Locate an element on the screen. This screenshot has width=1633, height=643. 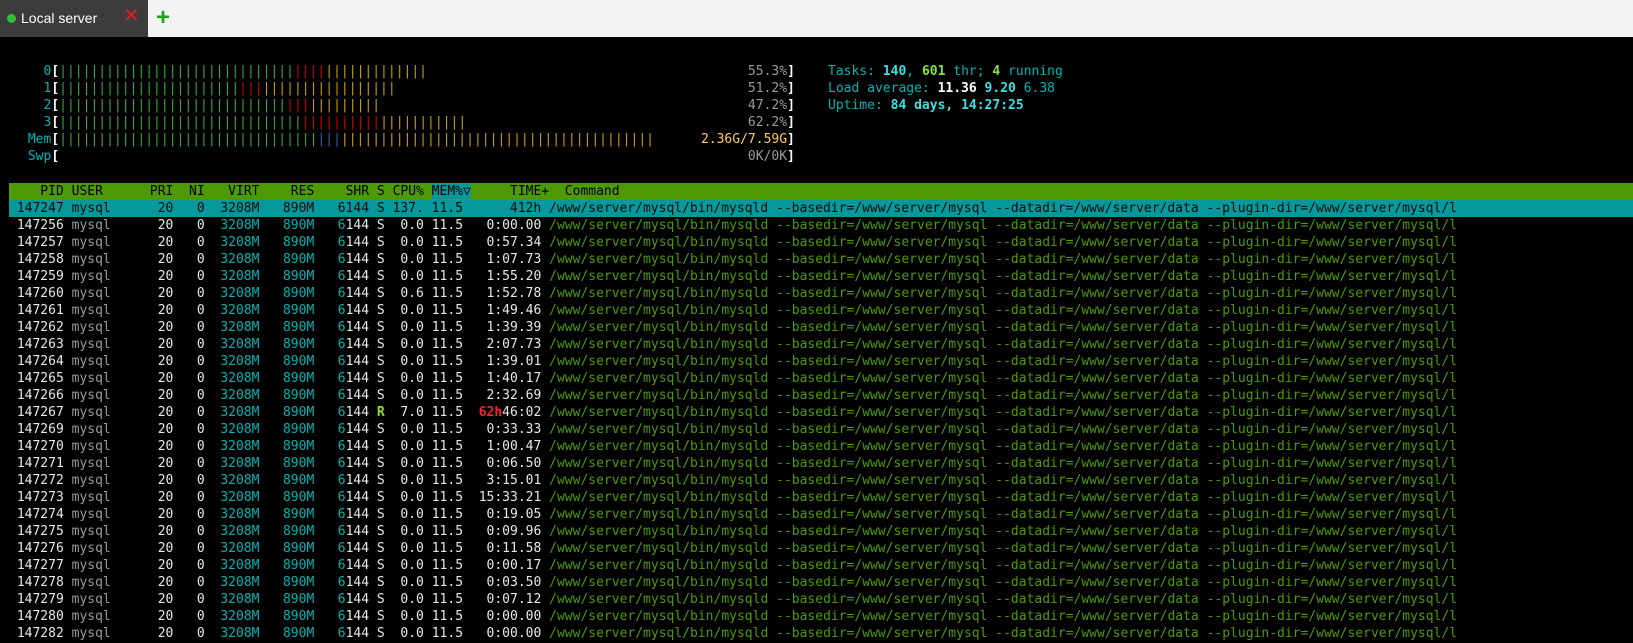
pid-cell: 147264 is located at coordinates (36, 361).